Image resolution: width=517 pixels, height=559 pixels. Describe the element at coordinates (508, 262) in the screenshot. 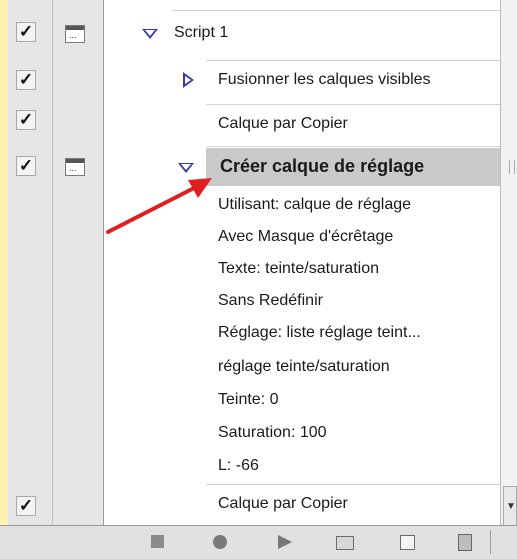

I see `vertical-scrollbar` at that location.